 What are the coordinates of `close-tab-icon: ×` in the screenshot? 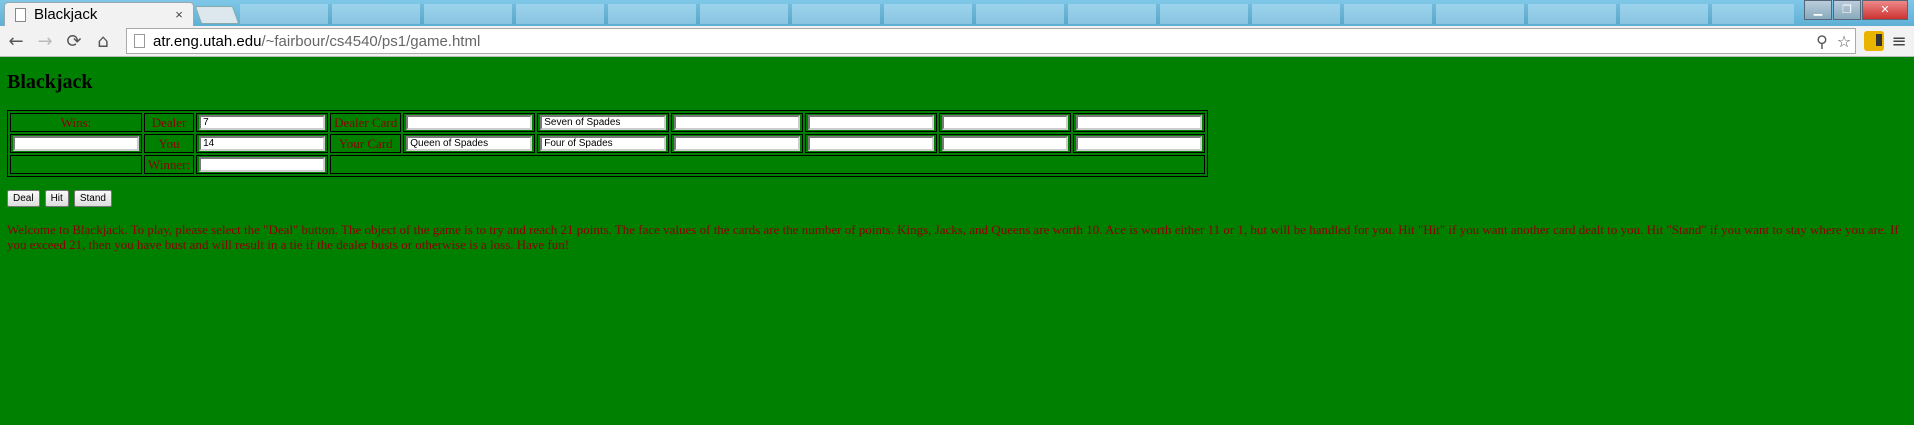 It's located at (179, 14).